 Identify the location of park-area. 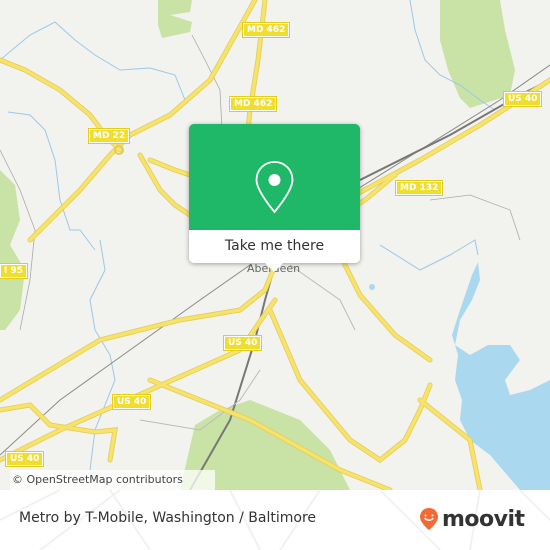
(175, 19).